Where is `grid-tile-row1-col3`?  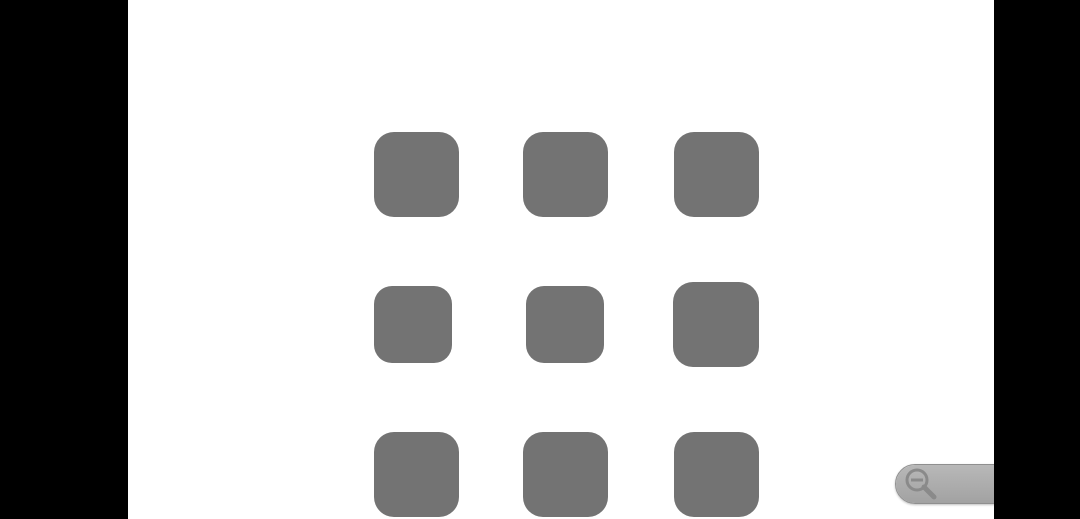
grid-tile-row1-col3 is located at coordinates (716, 174).